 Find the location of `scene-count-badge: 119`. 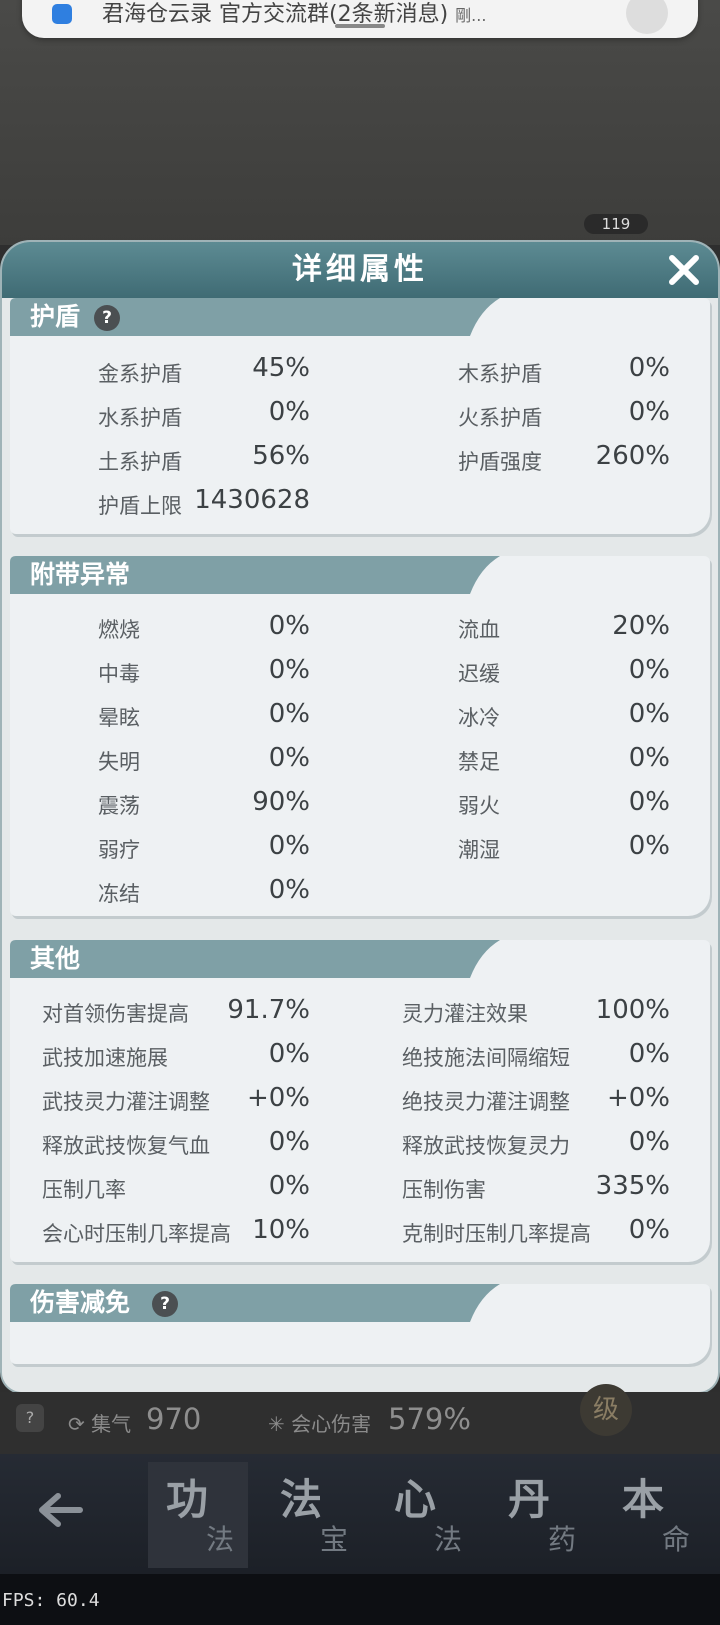

scene-count-badge: 119 is located at coordinates (616, 224).